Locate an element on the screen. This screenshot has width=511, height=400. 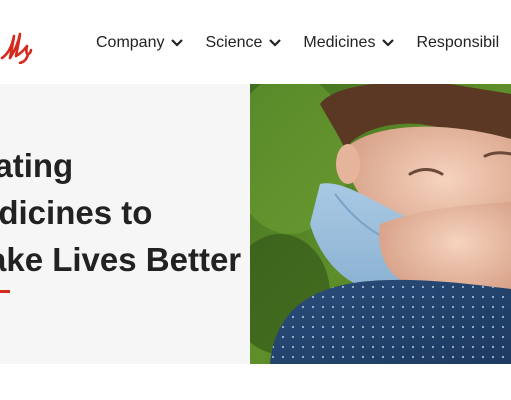
main-nav: Company Science Medicines Responsibil is located at coordinates (297, 43).